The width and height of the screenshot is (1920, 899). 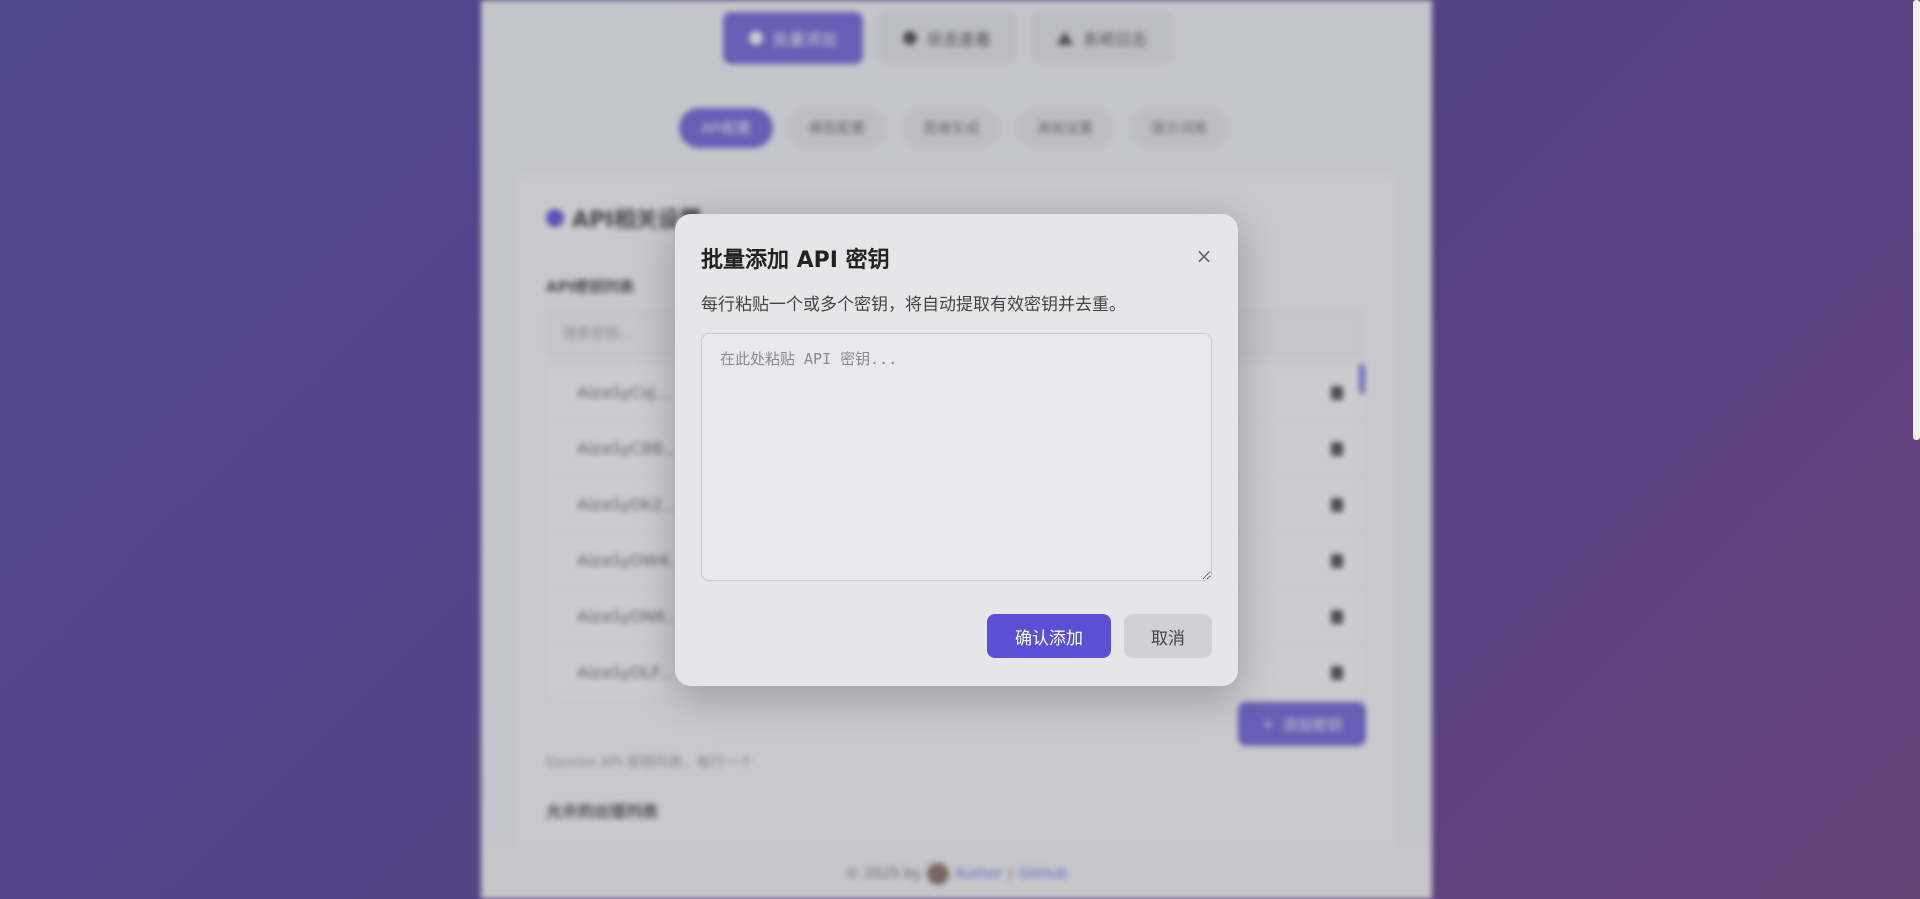 What do you see at coordinates (1204, 256) in the screenshot?
I see `close-icon: ×` at bounding box center [1204, 256].